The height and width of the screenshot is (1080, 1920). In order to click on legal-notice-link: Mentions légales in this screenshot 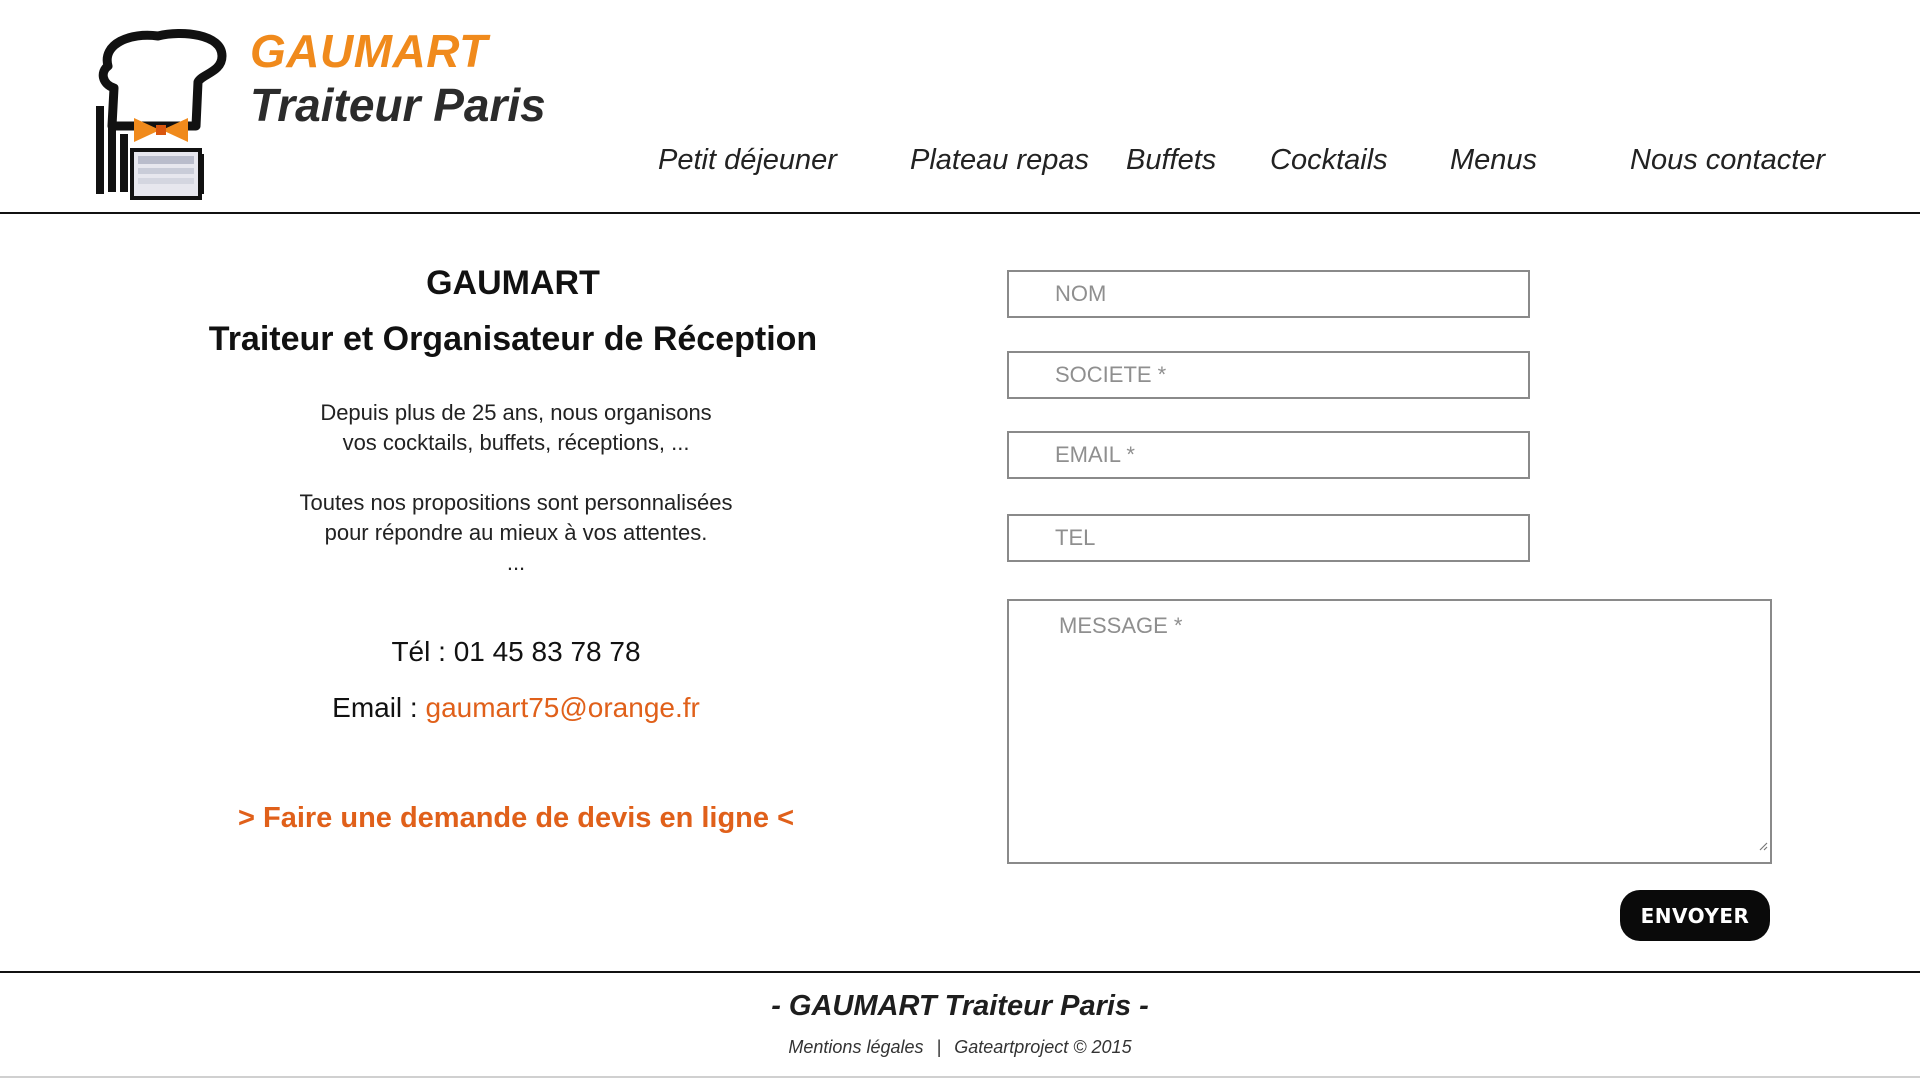, I will do `click(855, 1047)`.